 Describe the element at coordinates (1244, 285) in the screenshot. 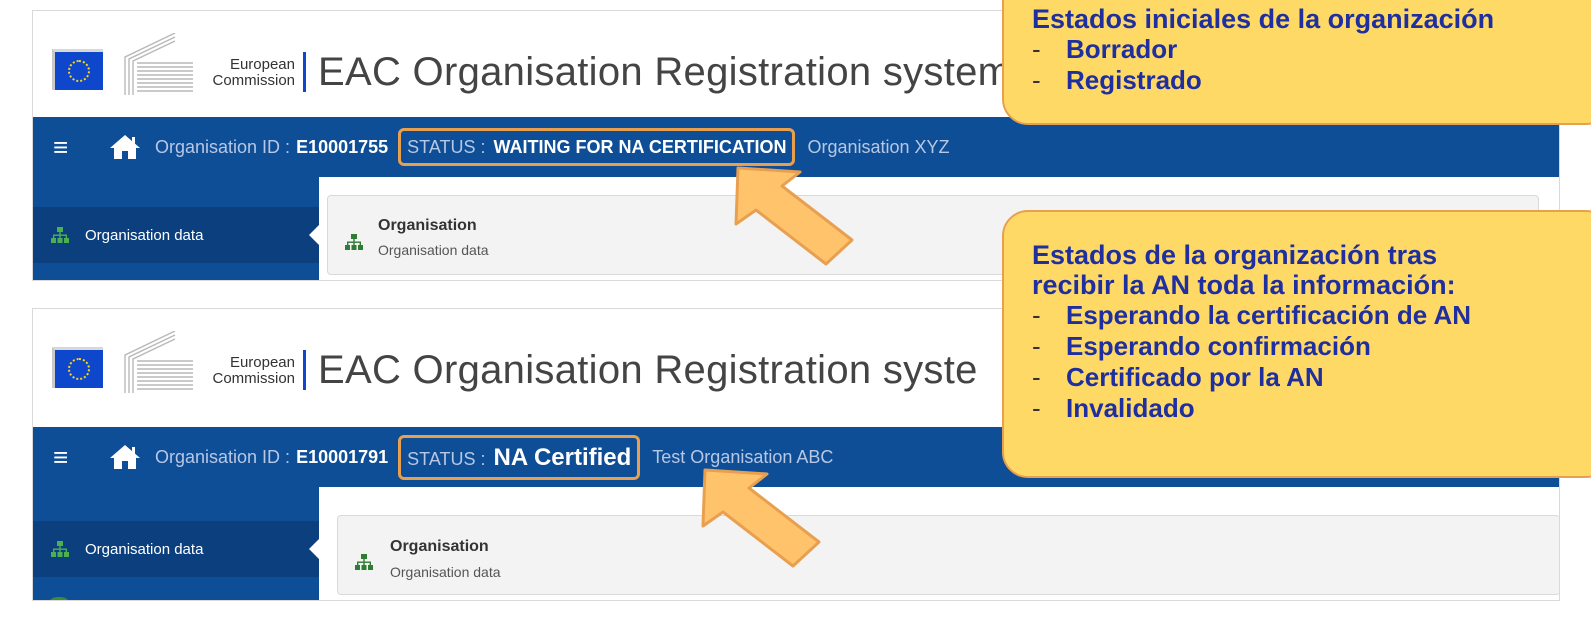

I see `callout-heading-line2: recibir la AN toda la información:` at that location.